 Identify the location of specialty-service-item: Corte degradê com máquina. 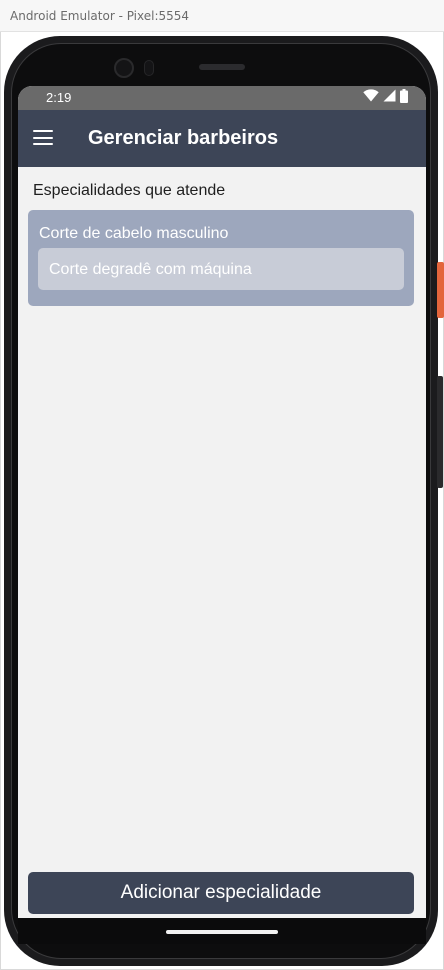
(221, 269).